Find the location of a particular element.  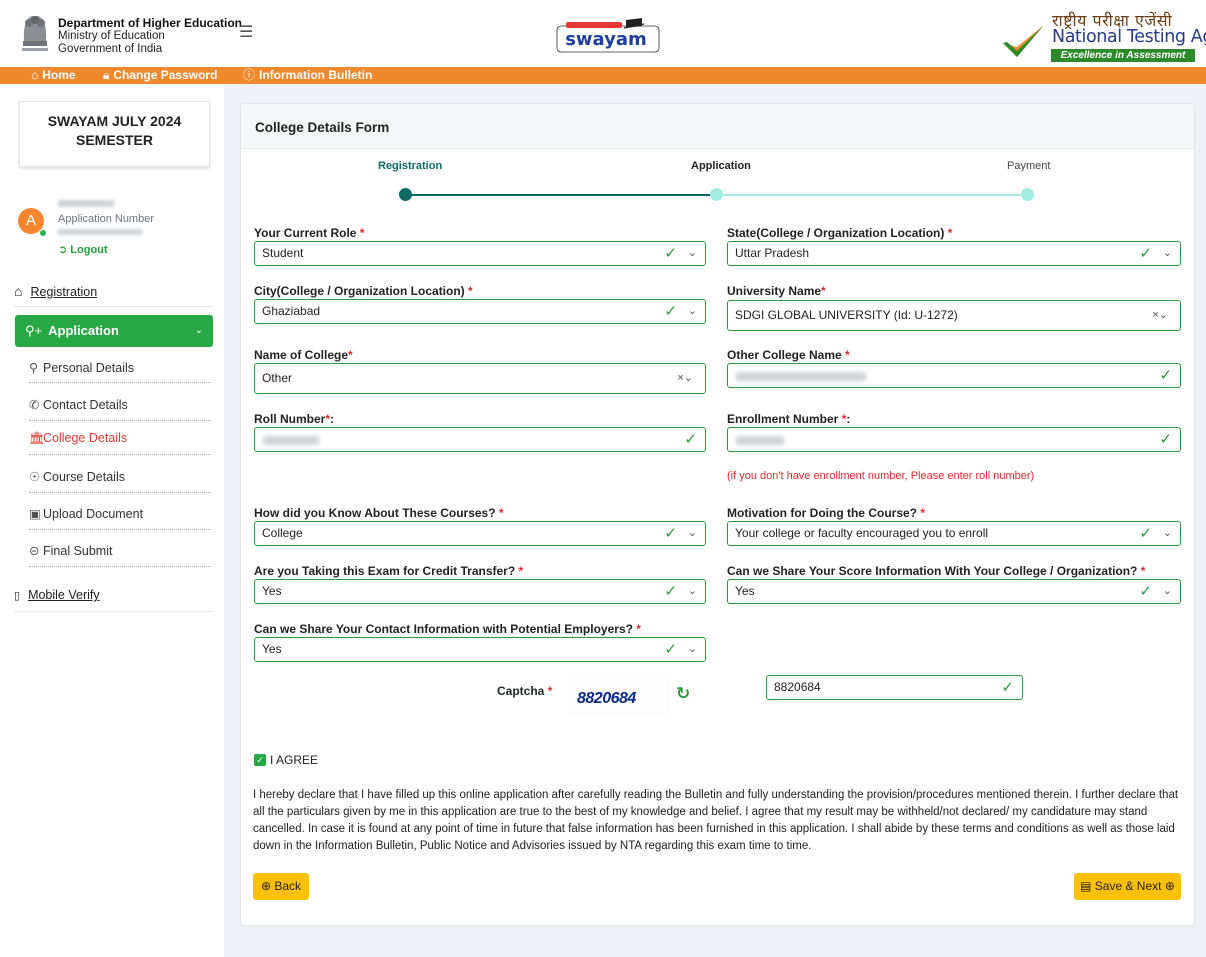

next-circle-icon: ⊕ is located at coordinates (1169, 886).